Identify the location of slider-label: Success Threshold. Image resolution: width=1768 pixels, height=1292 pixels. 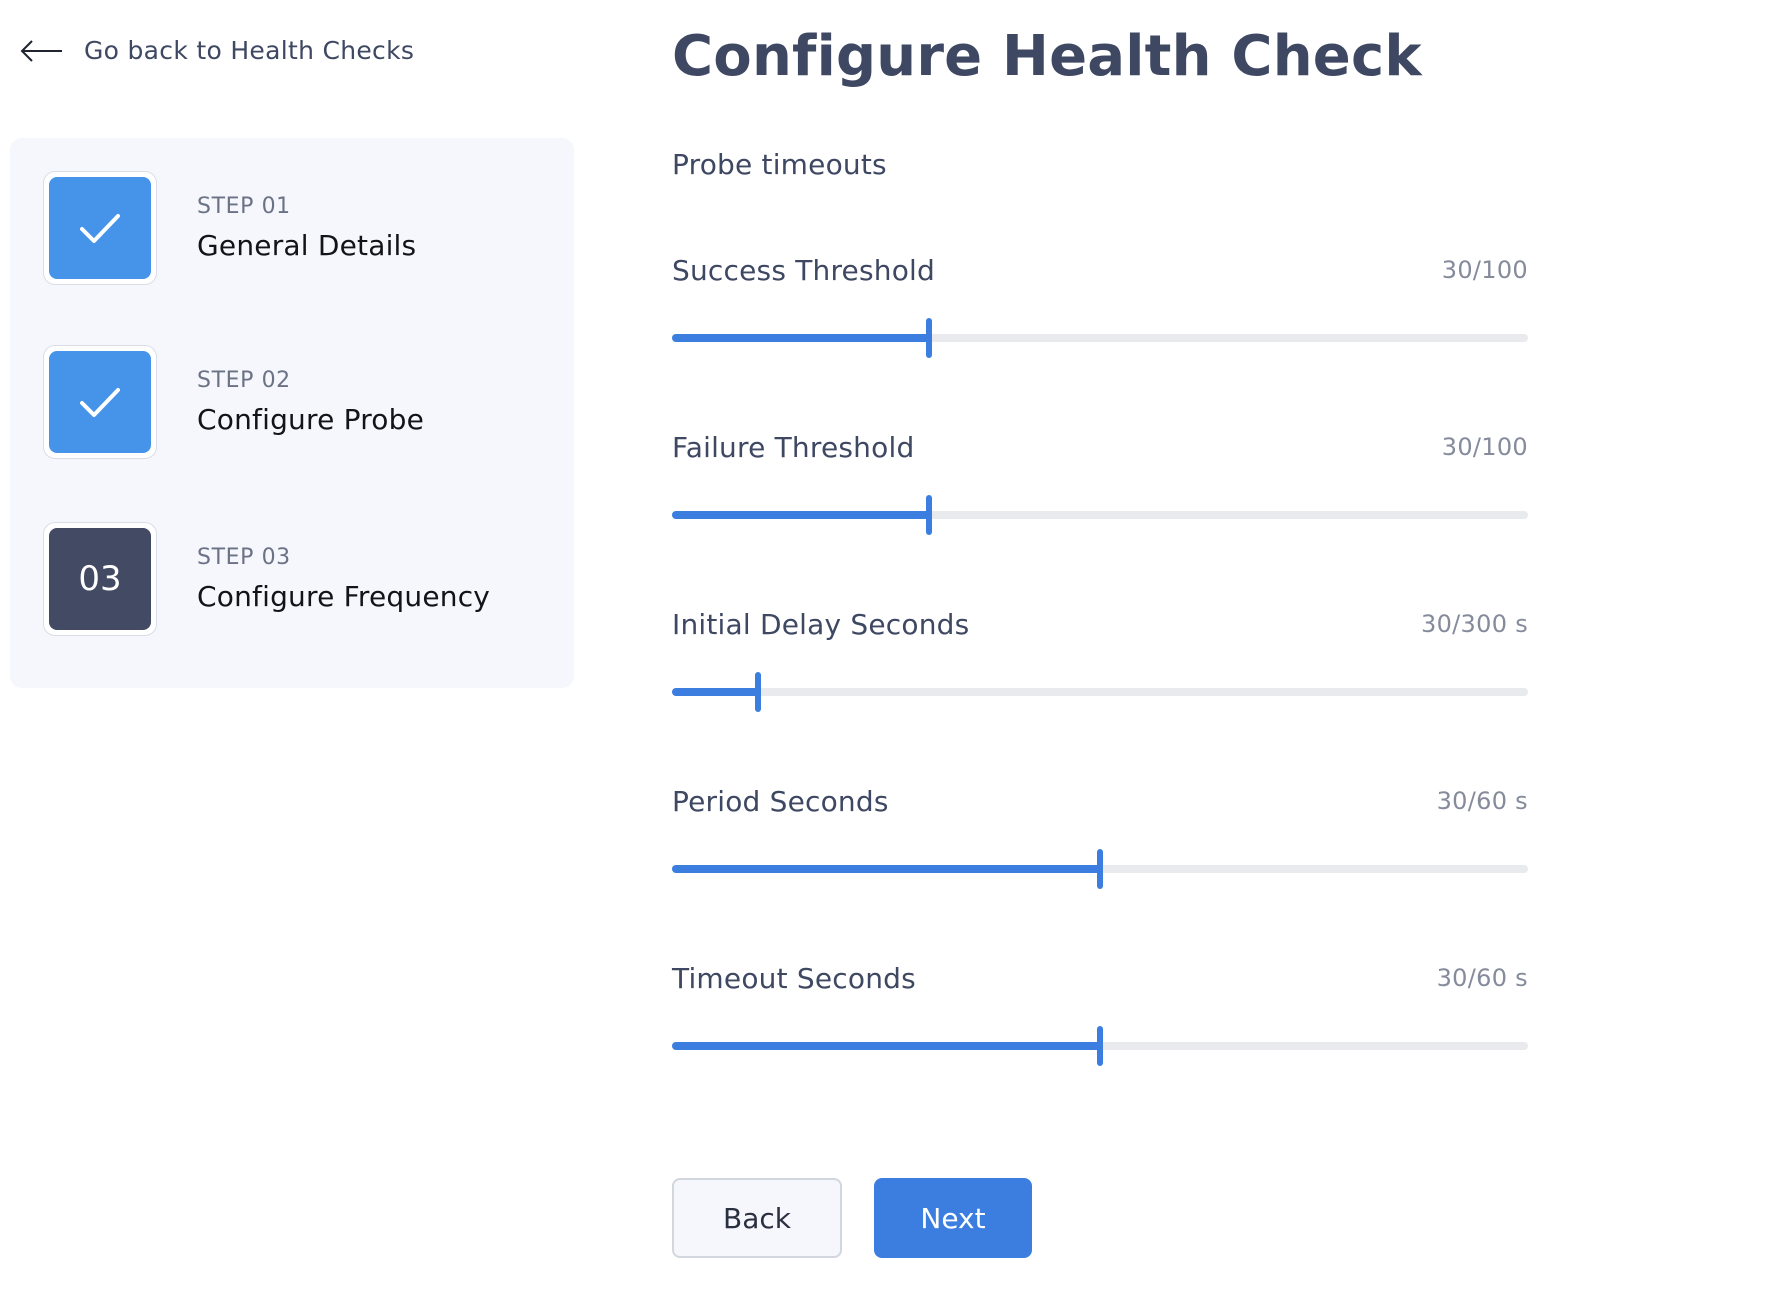
(804, 270).